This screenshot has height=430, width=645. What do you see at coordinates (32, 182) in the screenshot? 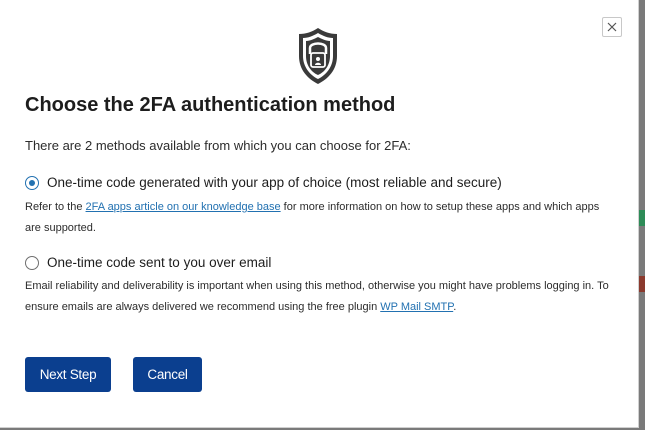
I see `radio-app-code` at bounding box center [32, 182].